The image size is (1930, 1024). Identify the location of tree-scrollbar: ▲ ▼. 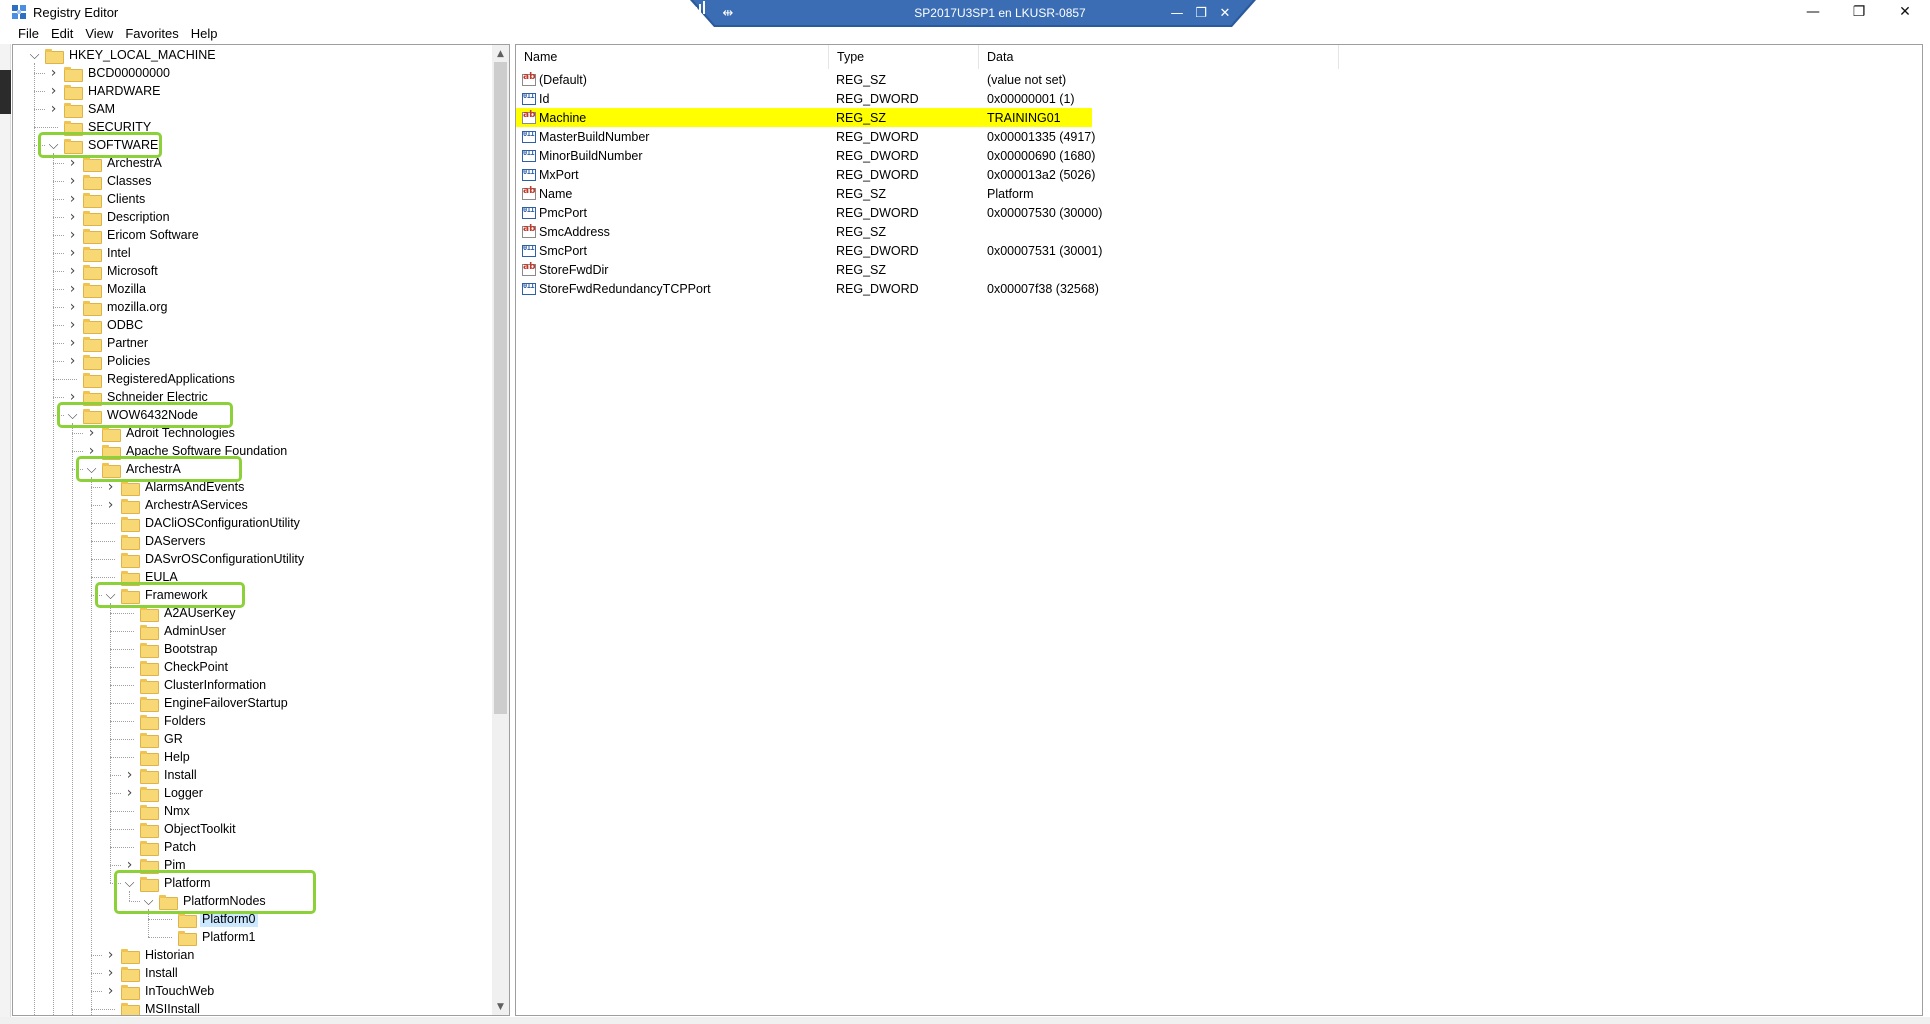
(500, 530).